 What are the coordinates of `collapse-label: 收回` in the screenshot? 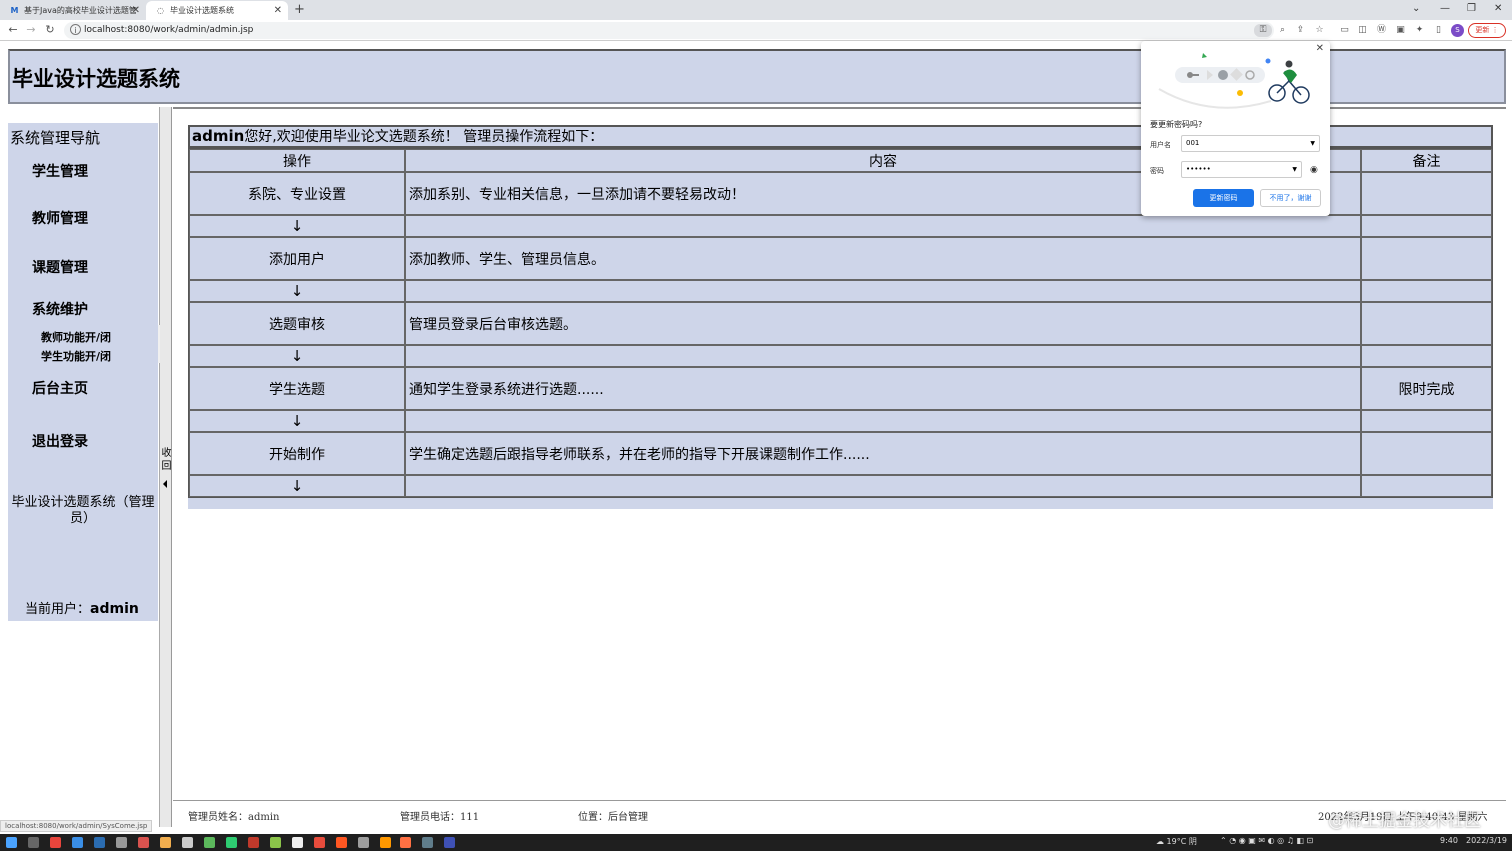 It's located at (166, 460).